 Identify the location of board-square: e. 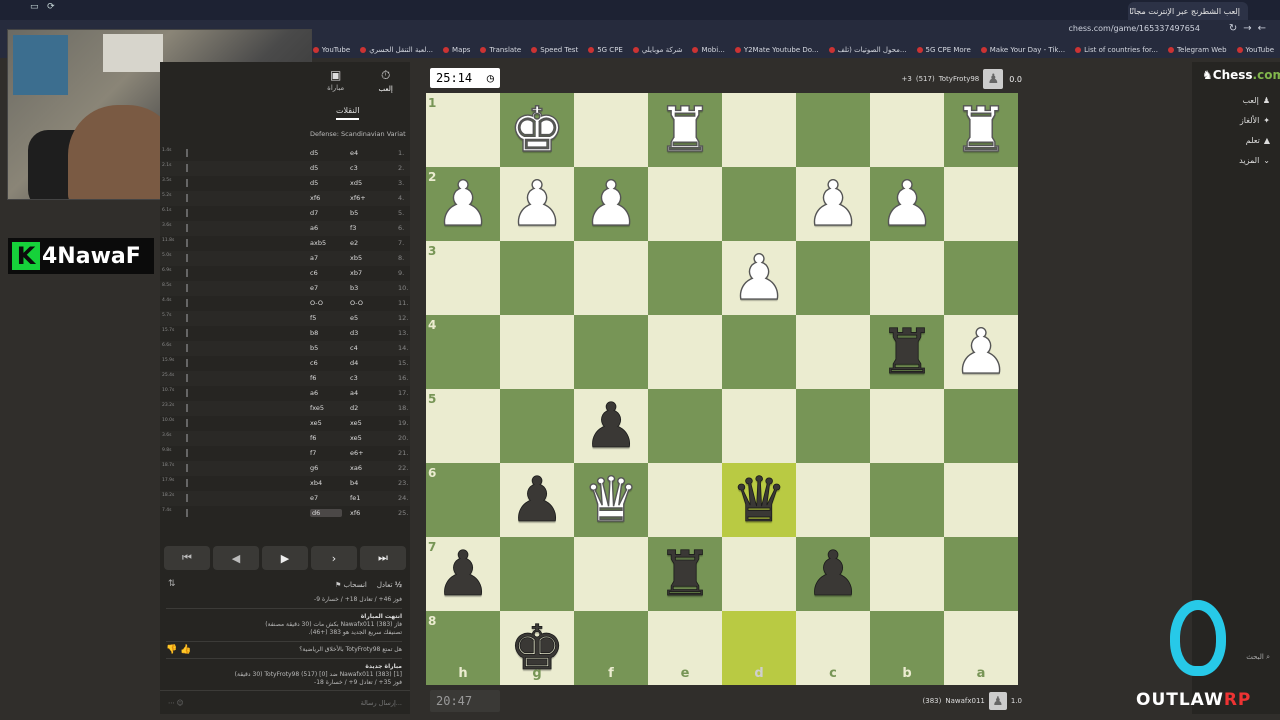
(685, 648).